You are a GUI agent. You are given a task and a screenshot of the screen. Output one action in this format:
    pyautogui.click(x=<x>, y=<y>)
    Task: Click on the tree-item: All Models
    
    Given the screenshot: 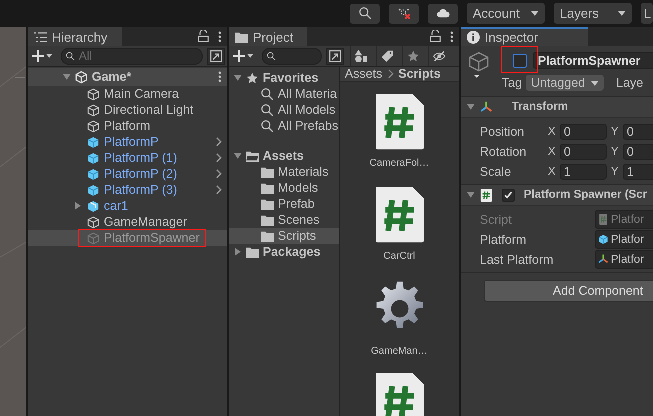 What is the action you would take?
    pyautogui.click(x=284, y=110)
    